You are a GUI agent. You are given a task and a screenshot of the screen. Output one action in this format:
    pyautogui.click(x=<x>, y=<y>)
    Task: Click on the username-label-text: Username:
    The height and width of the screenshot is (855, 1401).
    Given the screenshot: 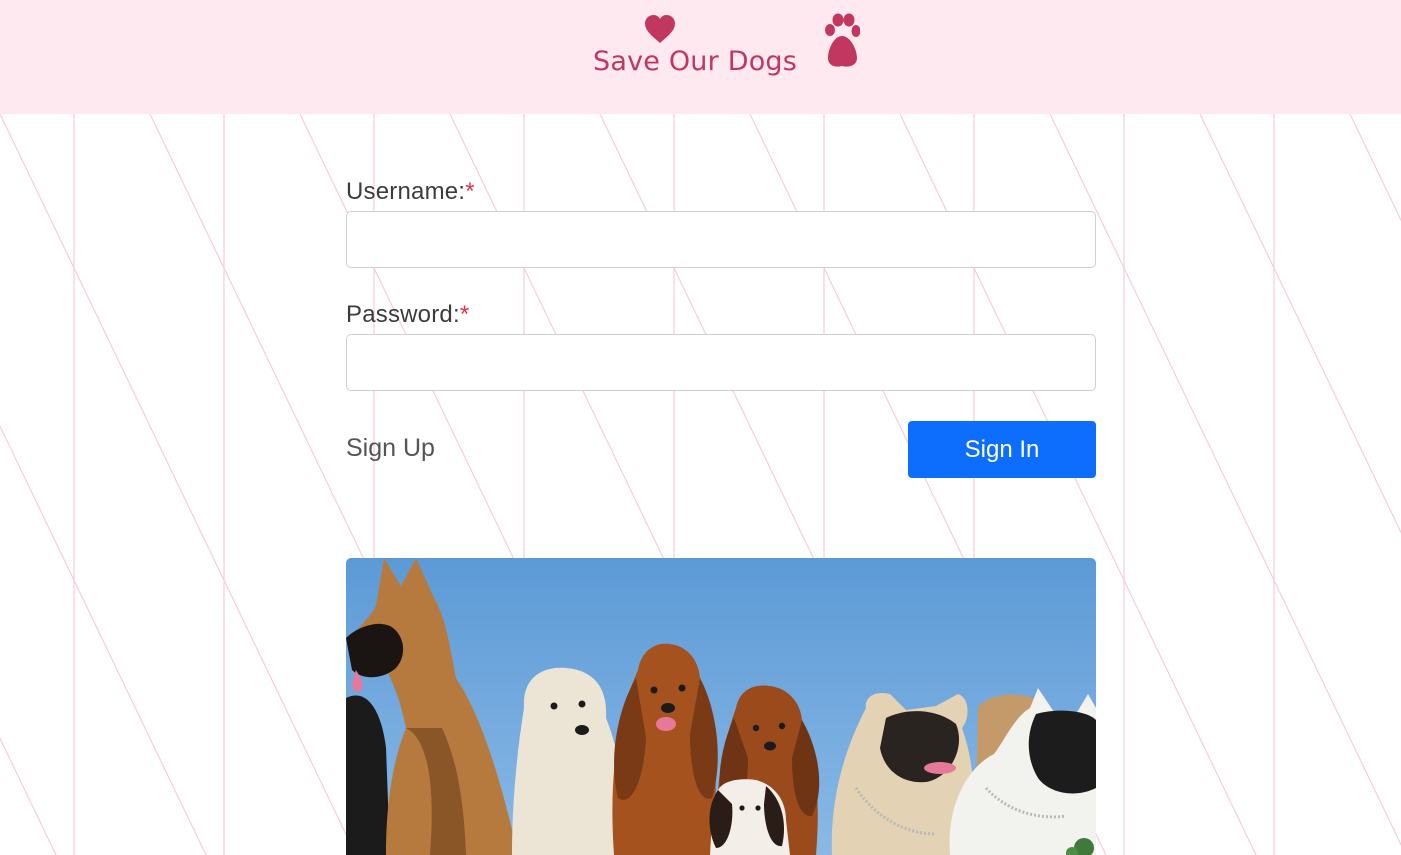 What is the action you would take?
    pyautogui.click(x=406, y=191)
    